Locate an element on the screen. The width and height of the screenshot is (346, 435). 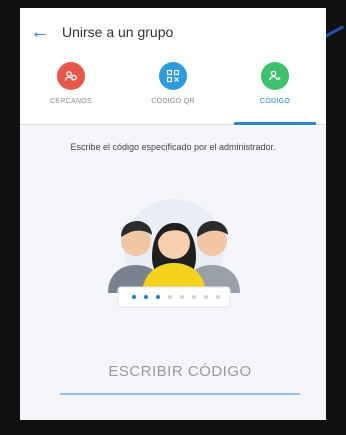
arrow-left-icon: ← is located at coordinates (40, 32).